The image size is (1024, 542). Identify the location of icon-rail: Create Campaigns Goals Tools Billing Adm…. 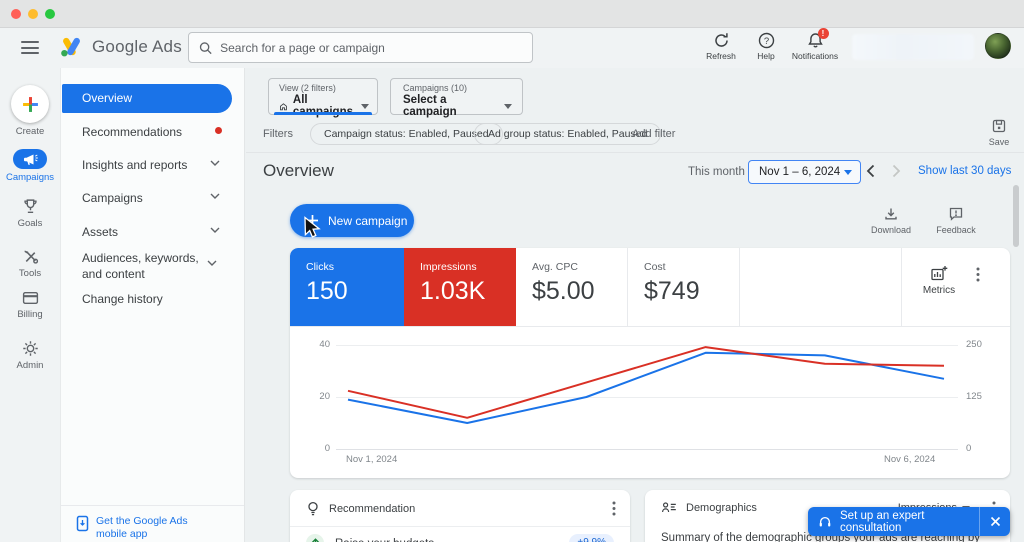
(30, 305).